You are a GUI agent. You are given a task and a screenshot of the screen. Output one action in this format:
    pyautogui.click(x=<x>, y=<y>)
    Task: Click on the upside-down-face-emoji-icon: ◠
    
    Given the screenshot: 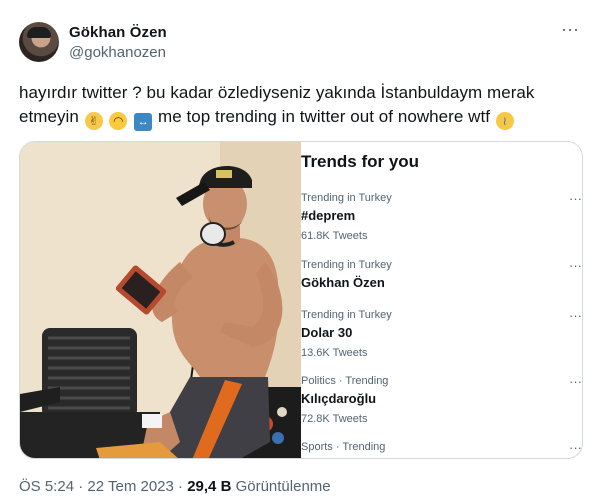 What is the action you would take?
    pyautogui.click(x=118, y=121)
    